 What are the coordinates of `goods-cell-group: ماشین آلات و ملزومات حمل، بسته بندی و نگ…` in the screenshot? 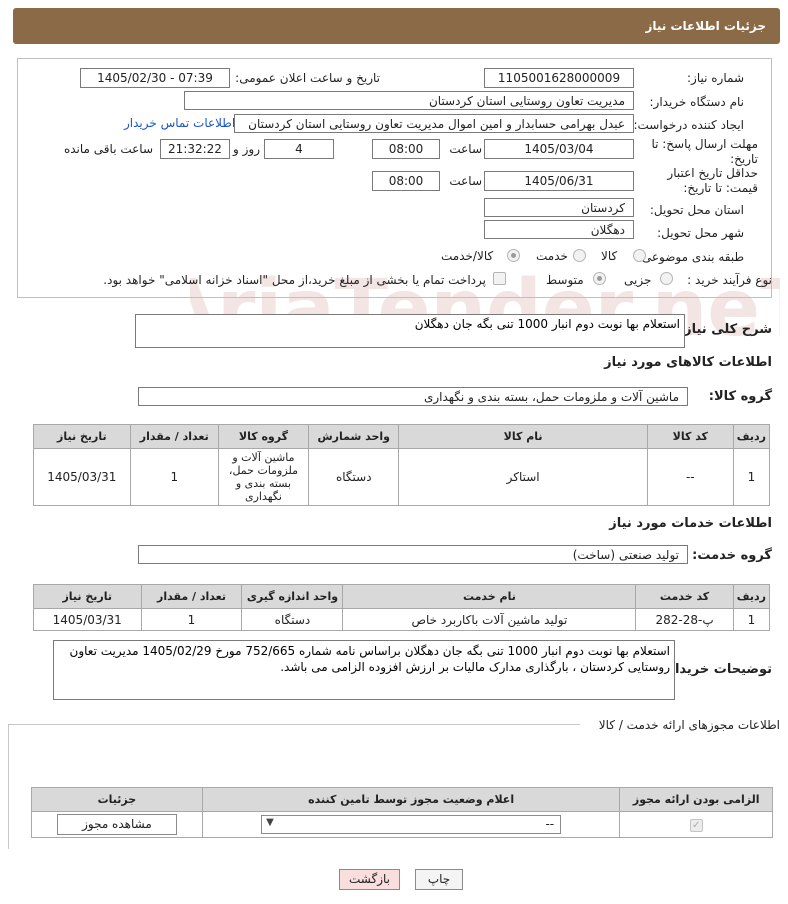 It's located at (263, 477).